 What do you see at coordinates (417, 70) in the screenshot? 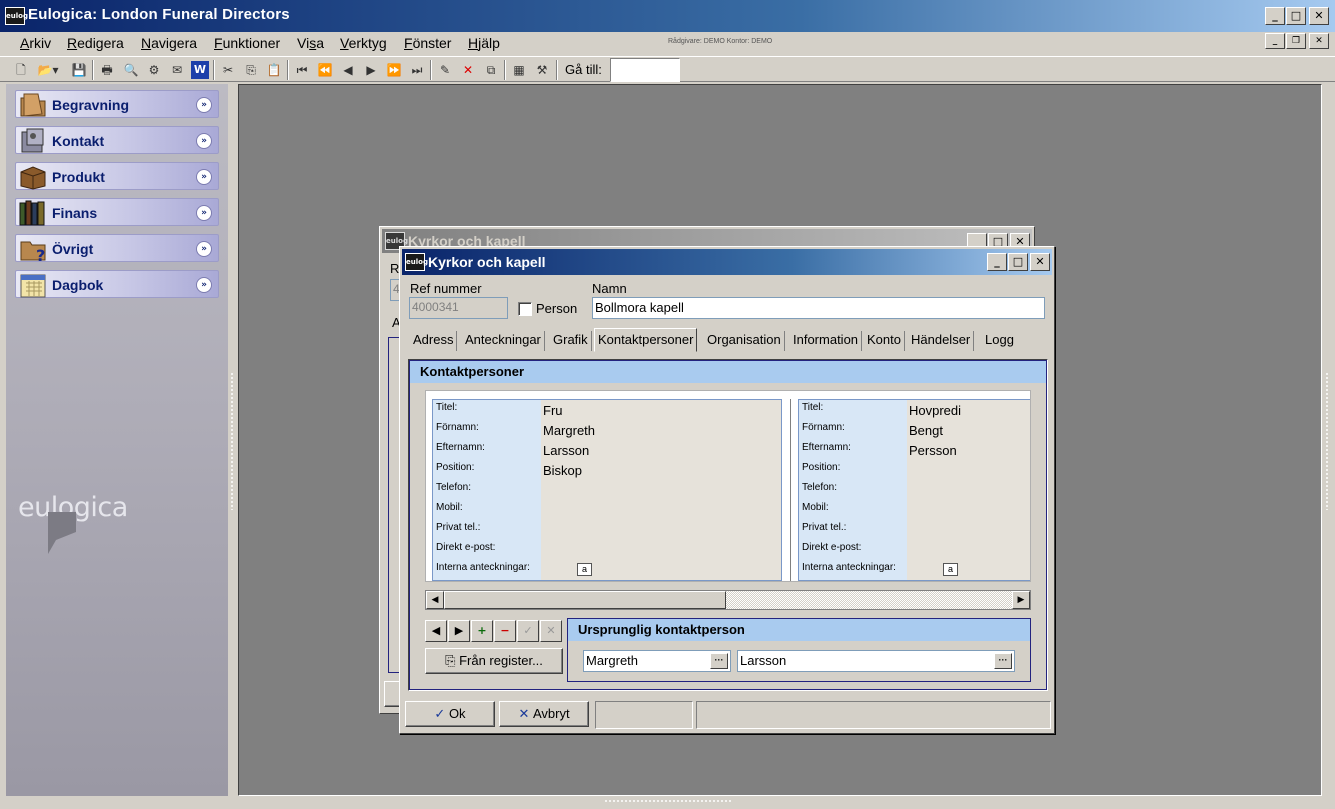
I see `last-record-icon: ⏭` at bounding box center [417, 70].